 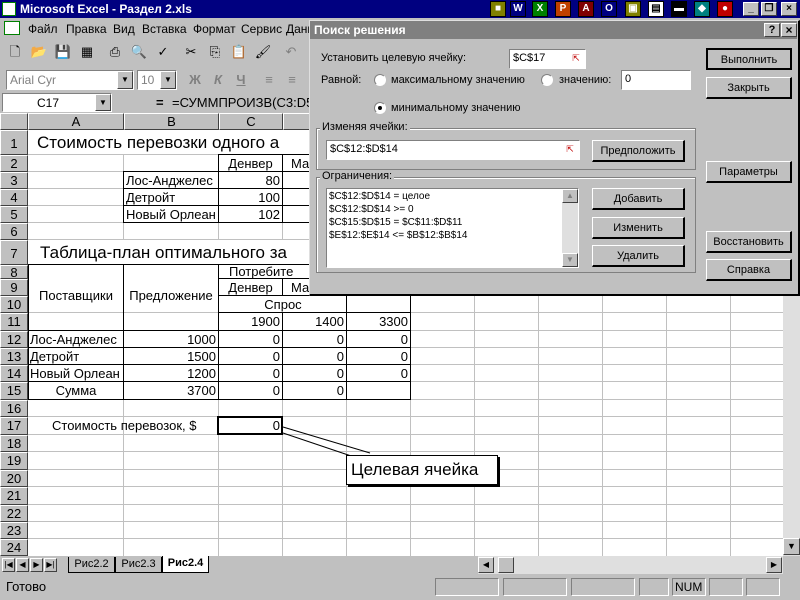 What do you see at coordinates (291, 52) in the screenshot?
I see `undo-icon: ↶` at bounding box center [291, 52].